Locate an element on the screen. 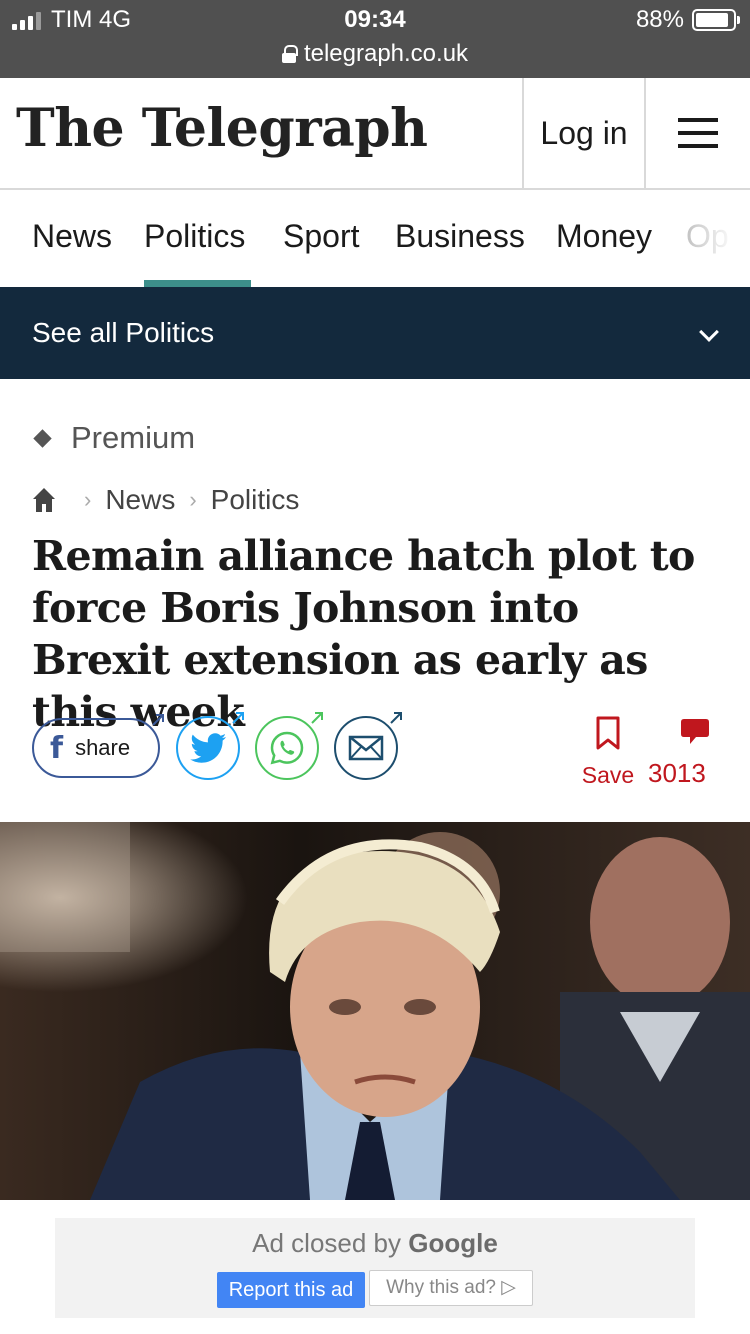 This screenshot has width=750, height=1334. why-this-ad-label: Why this ad? is located at coordinates (441, 1287).